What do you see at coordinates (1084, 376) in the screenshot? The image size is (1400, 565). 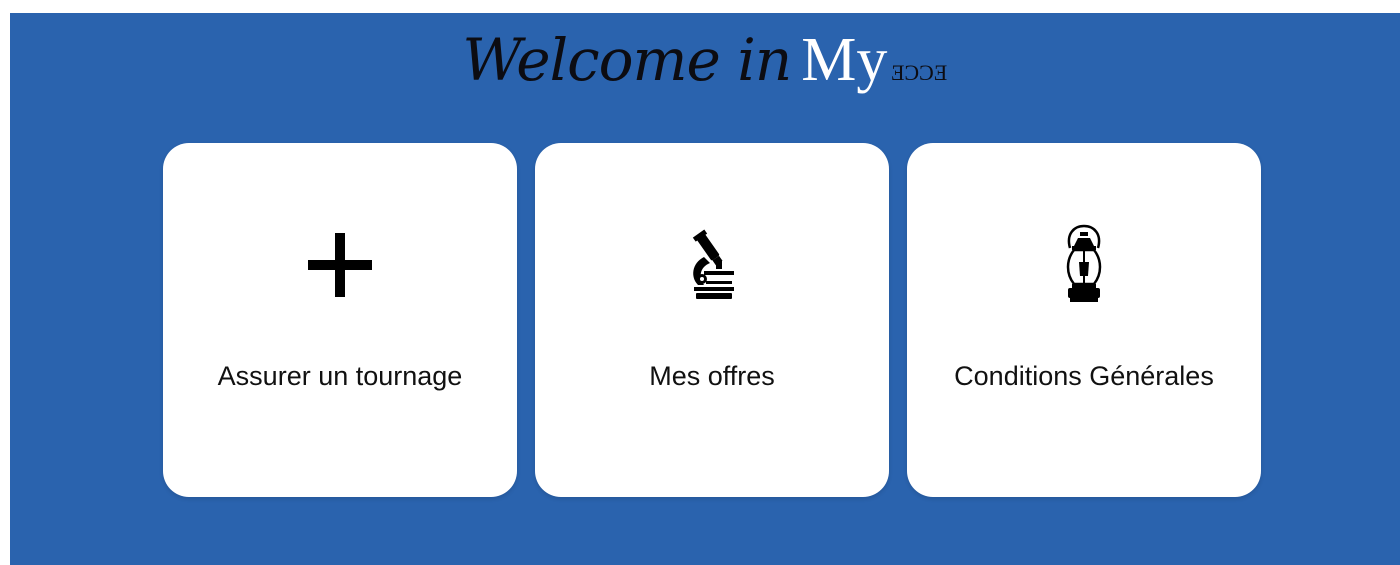 I see `card-label-conditions: Conditions Générales` at bounding box center [1084, 376].